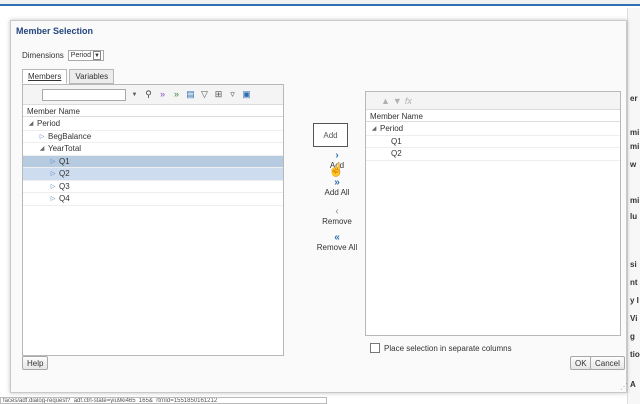  Describe the element at coordinates (162, 94) in the screenshot. I see `search-next-icon: »` at that location.